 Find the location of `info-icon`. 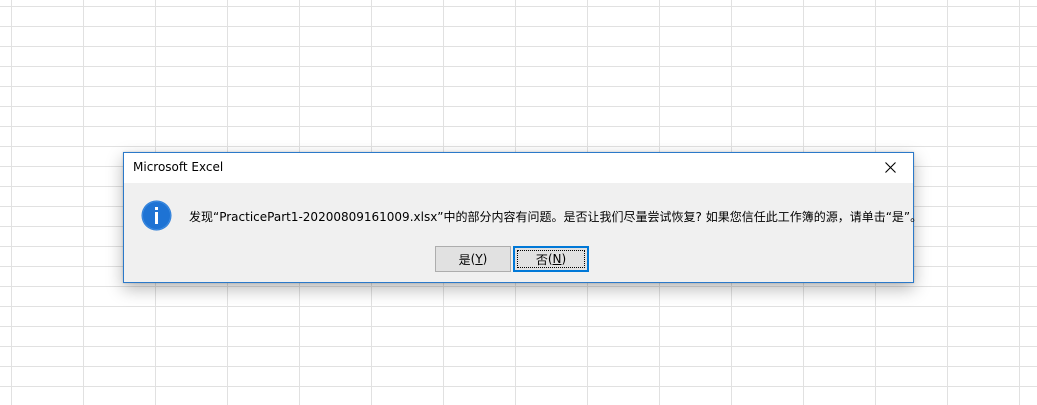

info-icon is located at coordinates (156, 215).